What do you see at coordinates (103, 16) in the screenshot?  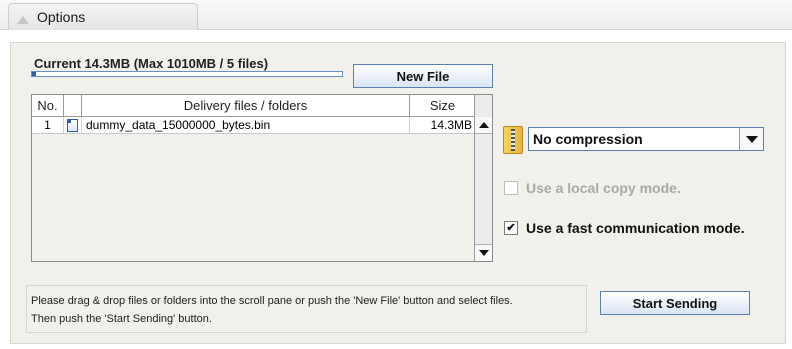 I see `options-toggle-tab: Options` at bounding box center [103, 16].